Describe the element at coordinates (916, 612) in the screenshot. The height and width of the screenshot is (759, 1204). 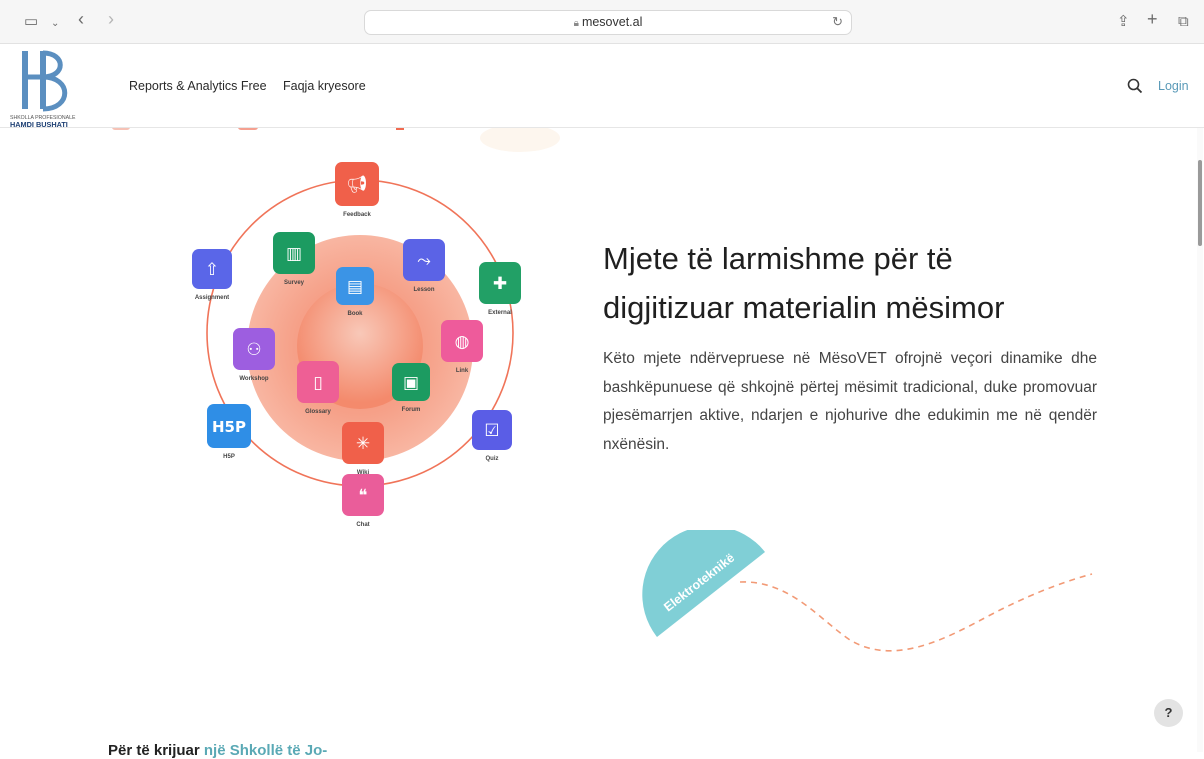
I see `dashed-path` at that location.